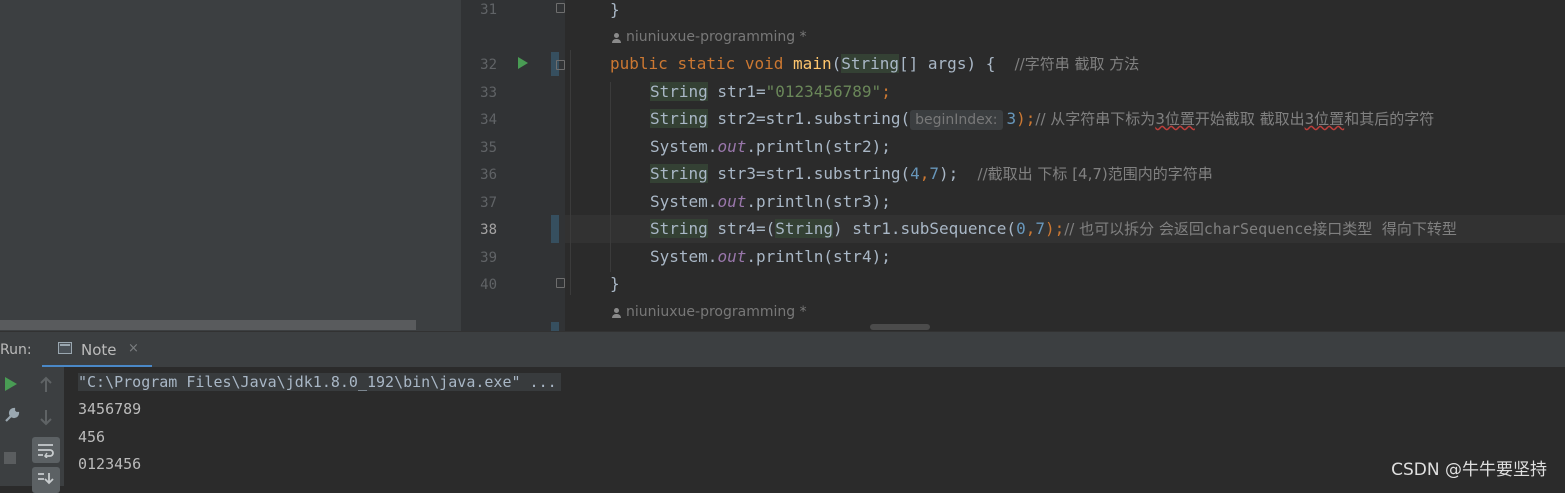  I want to click on editor-horizontal-scrollbar, so click(1065, 326).